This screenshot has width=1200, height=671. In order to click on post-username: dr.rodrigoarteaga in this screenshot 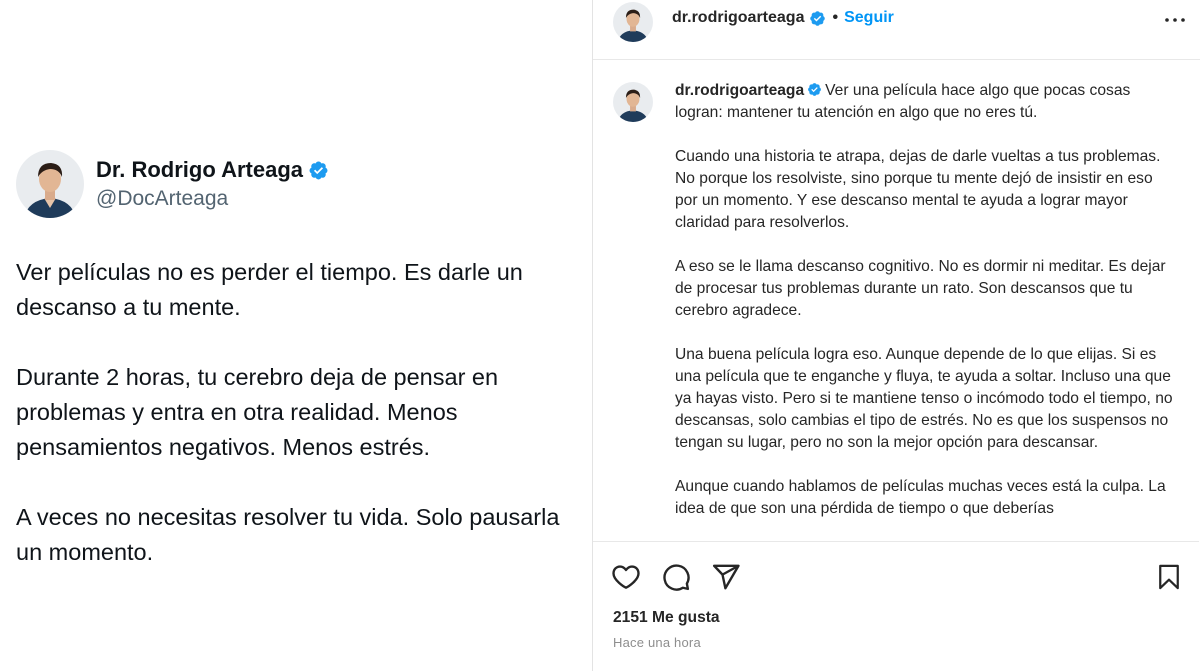, I will do `click(738, 18)`.